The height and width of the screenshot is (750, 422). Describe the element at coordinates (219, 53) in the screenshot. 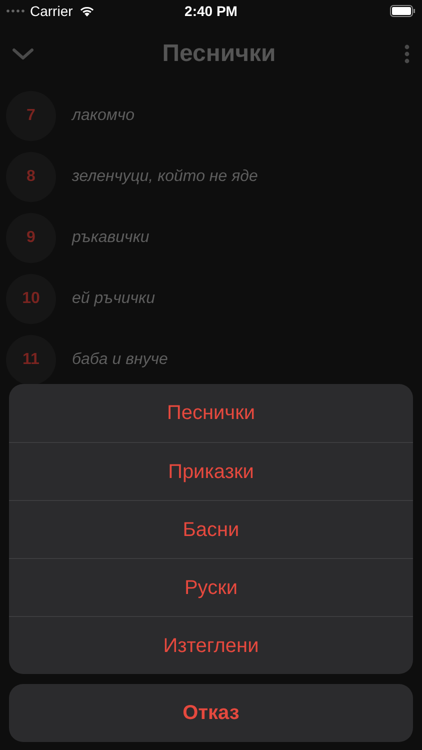

I see `screen-title: Песнички` at that location.